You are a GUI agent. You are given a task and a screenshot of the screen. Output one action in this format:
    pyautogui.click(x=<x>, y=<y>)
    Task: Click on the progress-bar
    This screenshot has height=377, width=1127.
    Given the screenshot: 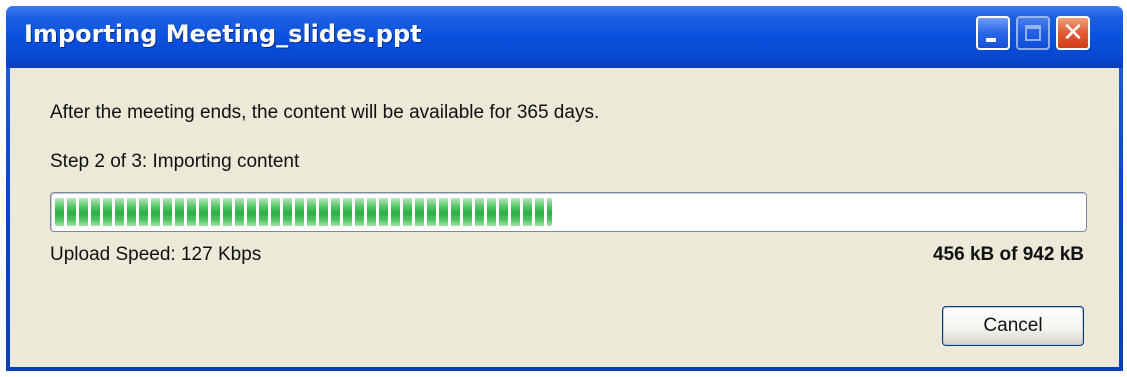 What is the action you would take?
    pyautogui.click(x=568, y=212)
    